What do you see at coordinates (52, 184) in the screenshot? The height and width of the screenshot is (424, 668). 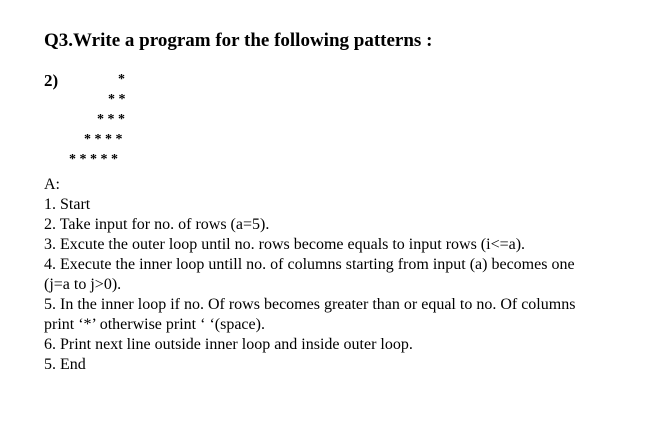 I see `answer-label: A:` at bounding box center [52, 184].